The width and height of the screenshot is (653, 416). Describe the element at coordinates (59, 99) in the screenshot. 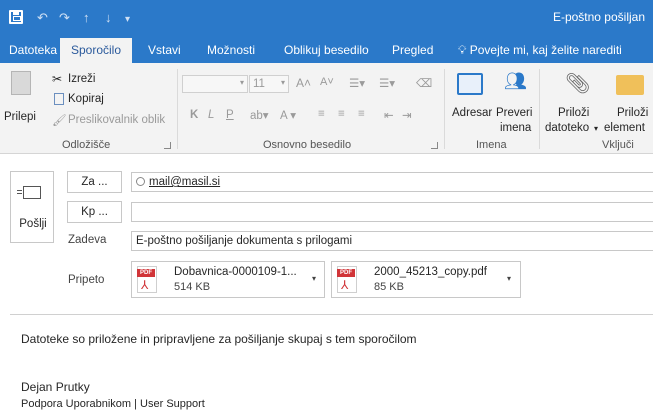

I see `copy-icon` at that location.